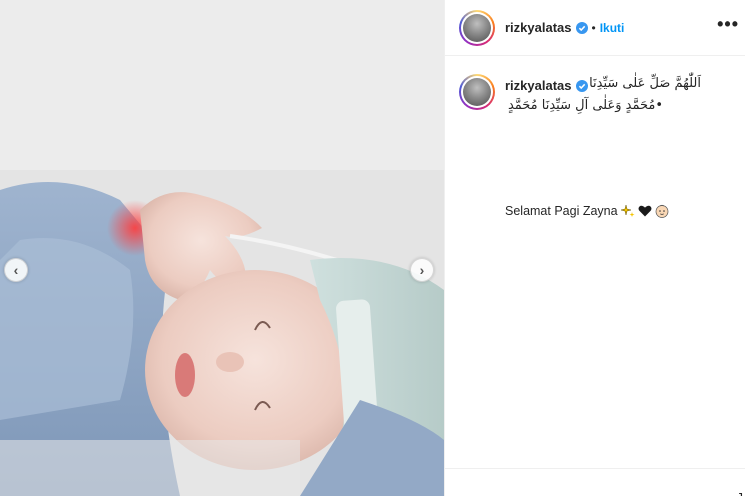 The image size is (745, 496). I want to click on sparkles-emoji-icon, so click(627, 210).